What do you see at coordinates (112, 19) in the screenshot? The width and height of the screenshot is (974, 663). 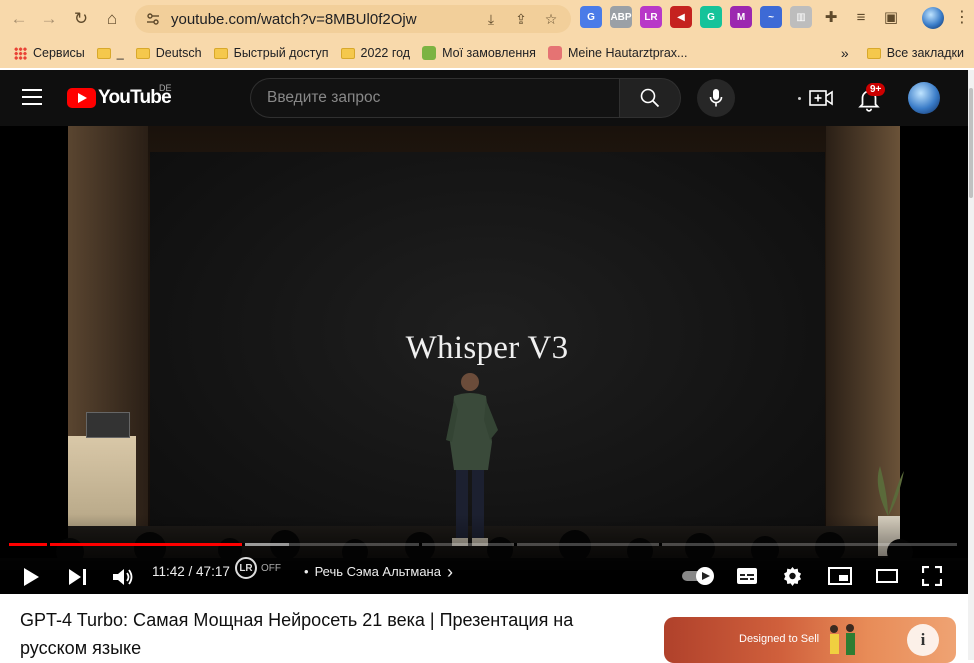 I see `home-icon: ⌂` at bounding box center [112, 19].